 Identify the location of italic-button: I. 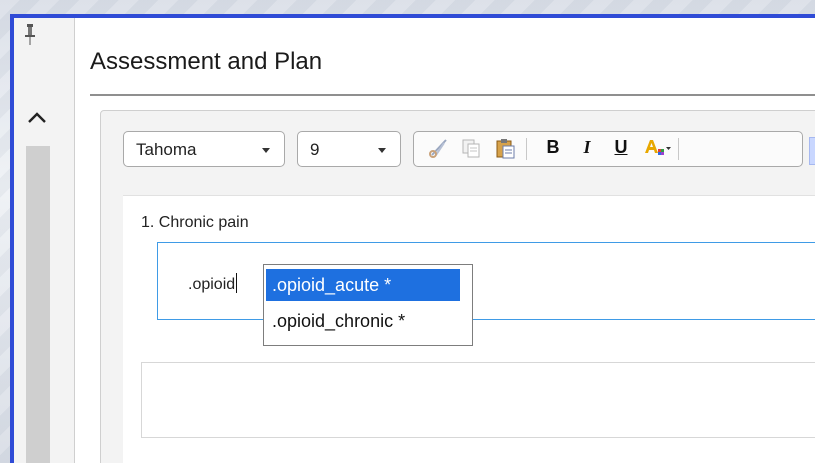
(587, 149).